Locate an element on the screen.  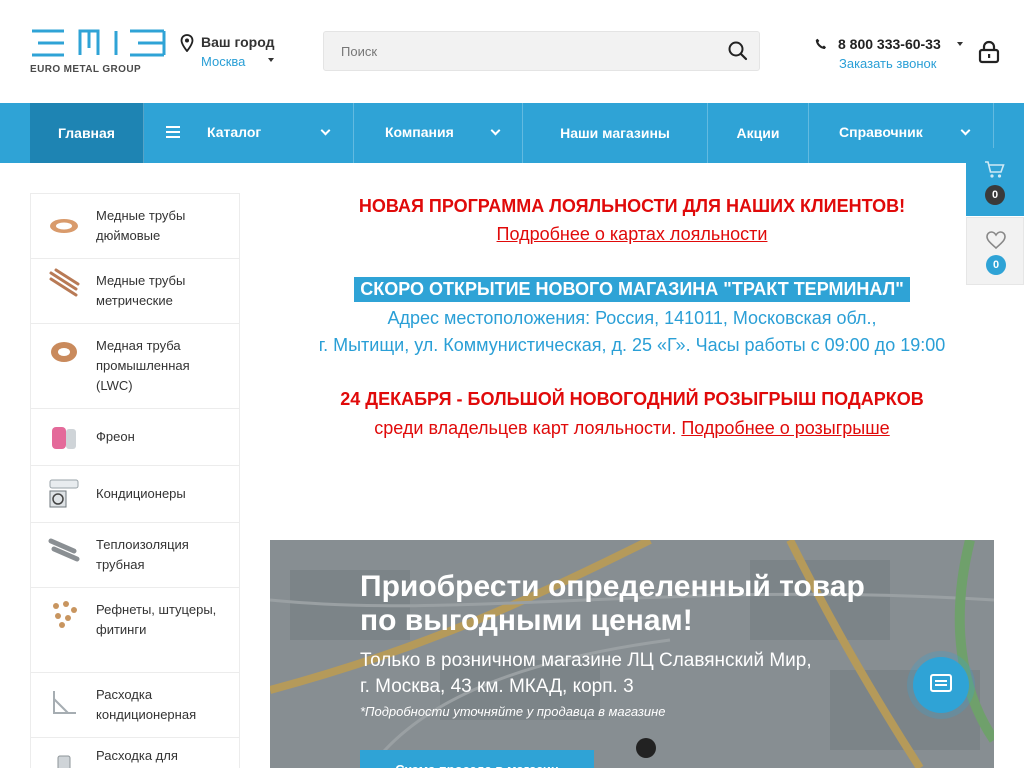
spray-can-icon is located at coordinates (64, 761).